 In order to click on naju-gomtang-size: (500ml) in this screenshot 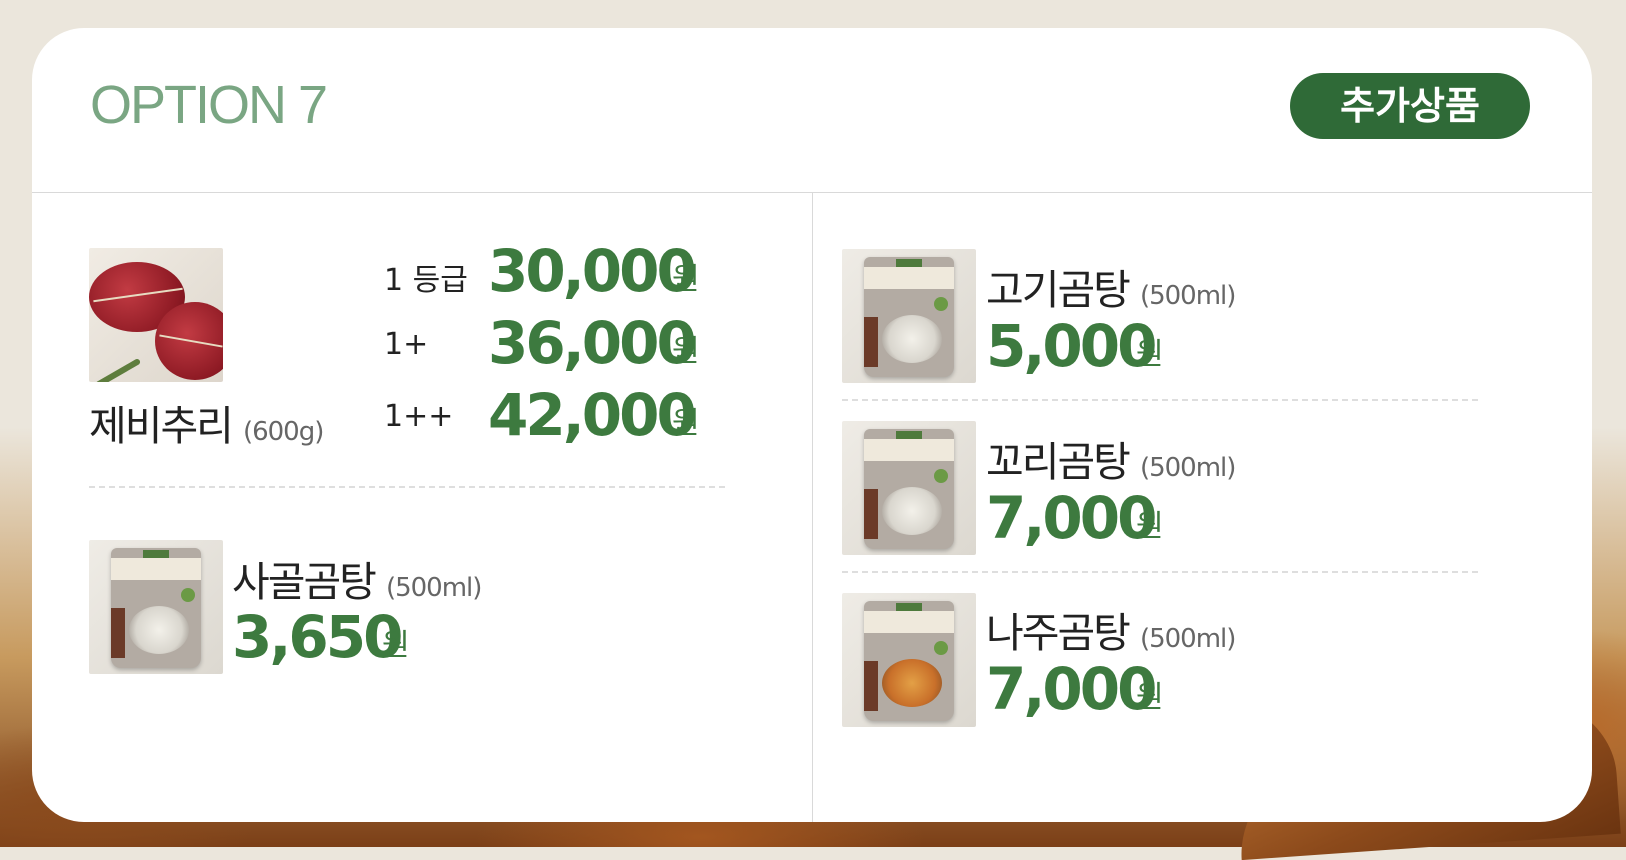, I will do `click(1187, 639)`.